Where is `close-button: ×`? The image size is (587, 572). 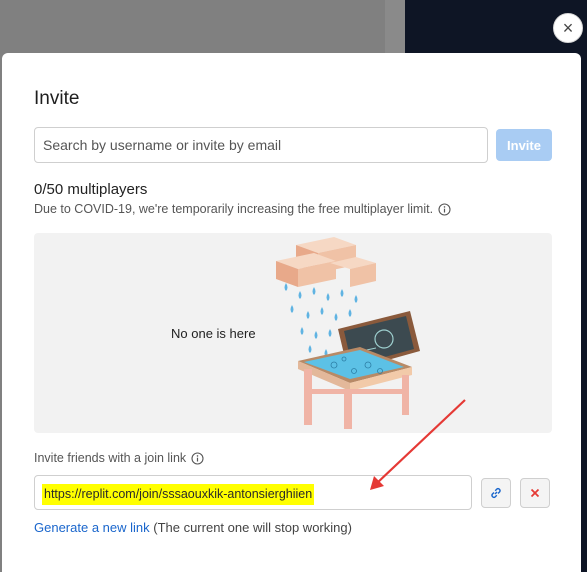
close-button: × is located at coordinates (568, 28).